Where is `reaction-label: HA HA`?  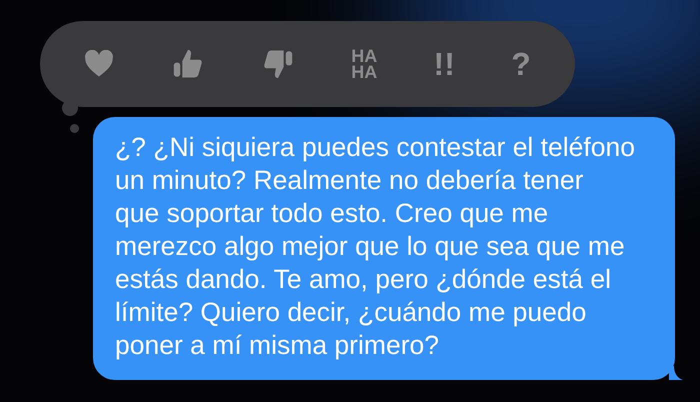 reaction-label: HA HA is located at coordinates (364, 64).